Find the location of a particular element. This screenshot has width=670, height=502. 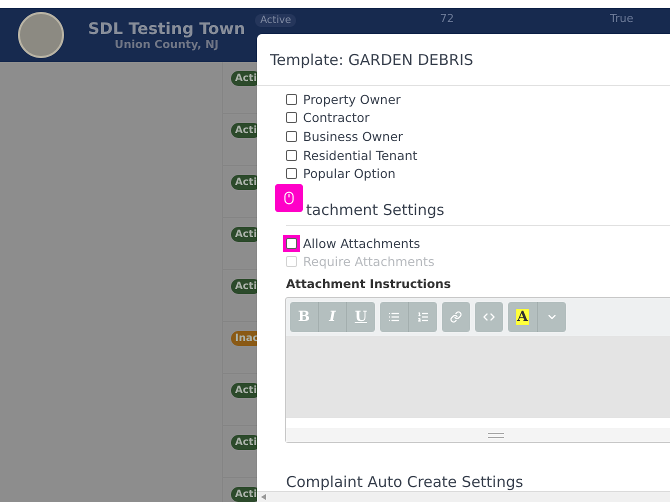

field-label: Attachment Instructions is located at coordinates (369, 284).